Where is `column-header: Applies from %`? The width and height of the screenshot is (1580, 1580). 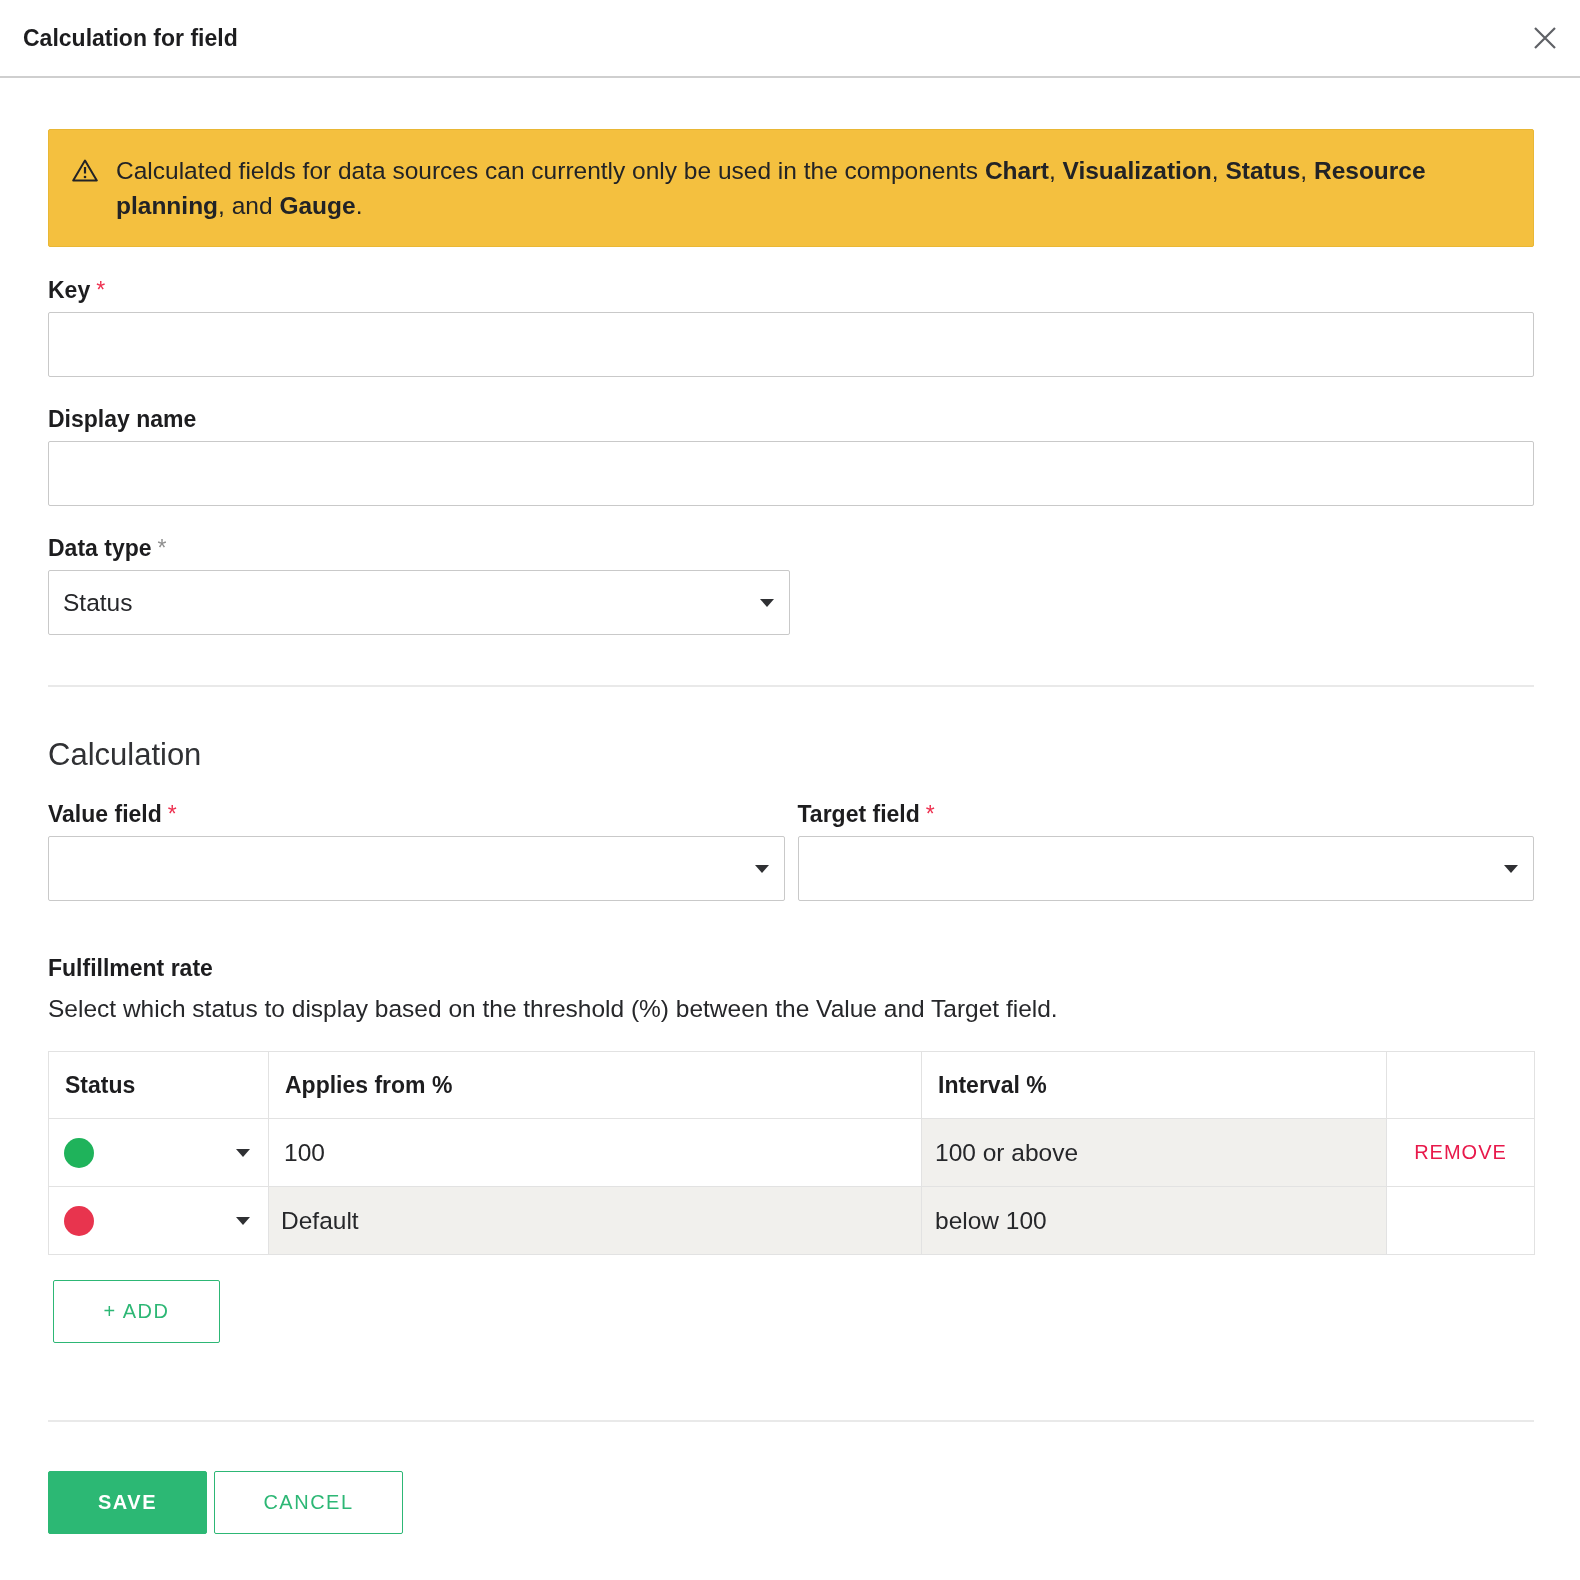
column-header: Applies from % is located at coordinates (595, 1085).